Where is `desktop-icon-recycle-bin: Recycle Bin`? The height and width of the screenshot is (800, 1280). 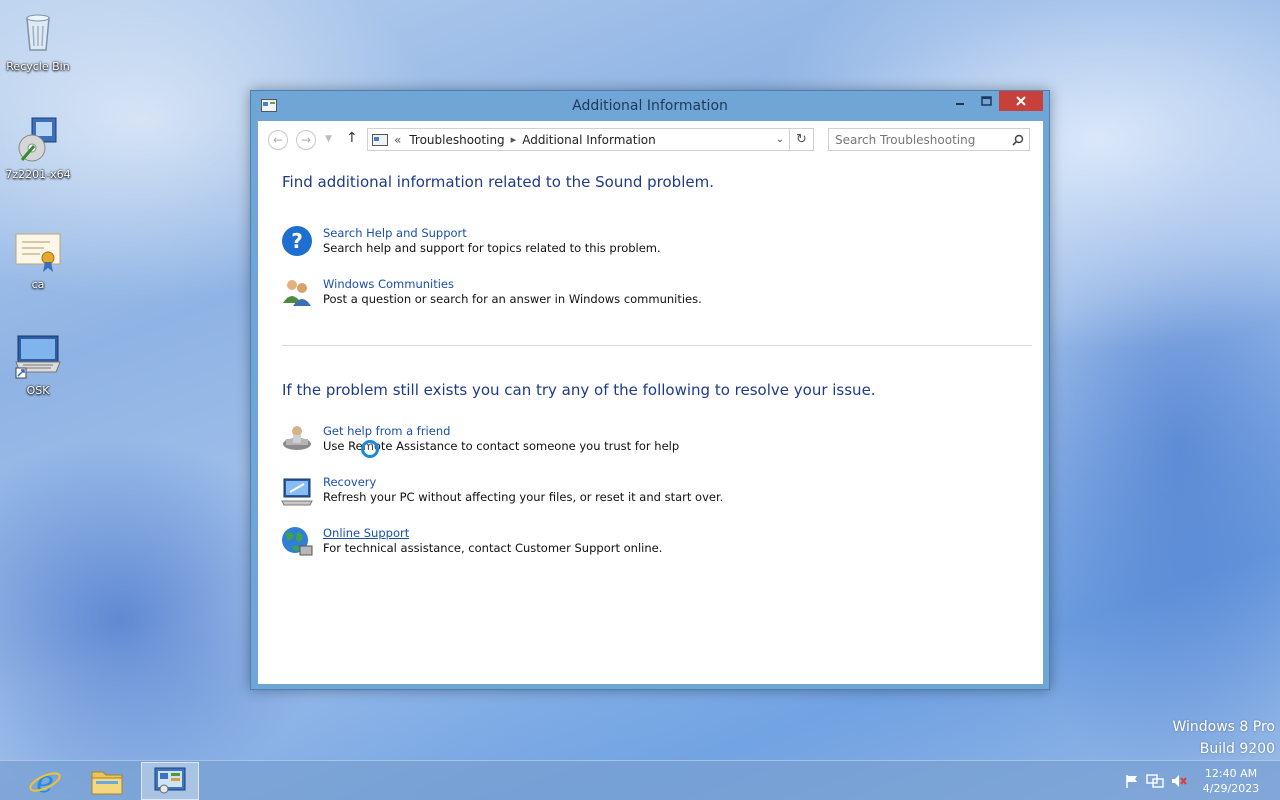
desktop-icon-recycle-bin: Recycle Bin is located at coordinates (38, 40).